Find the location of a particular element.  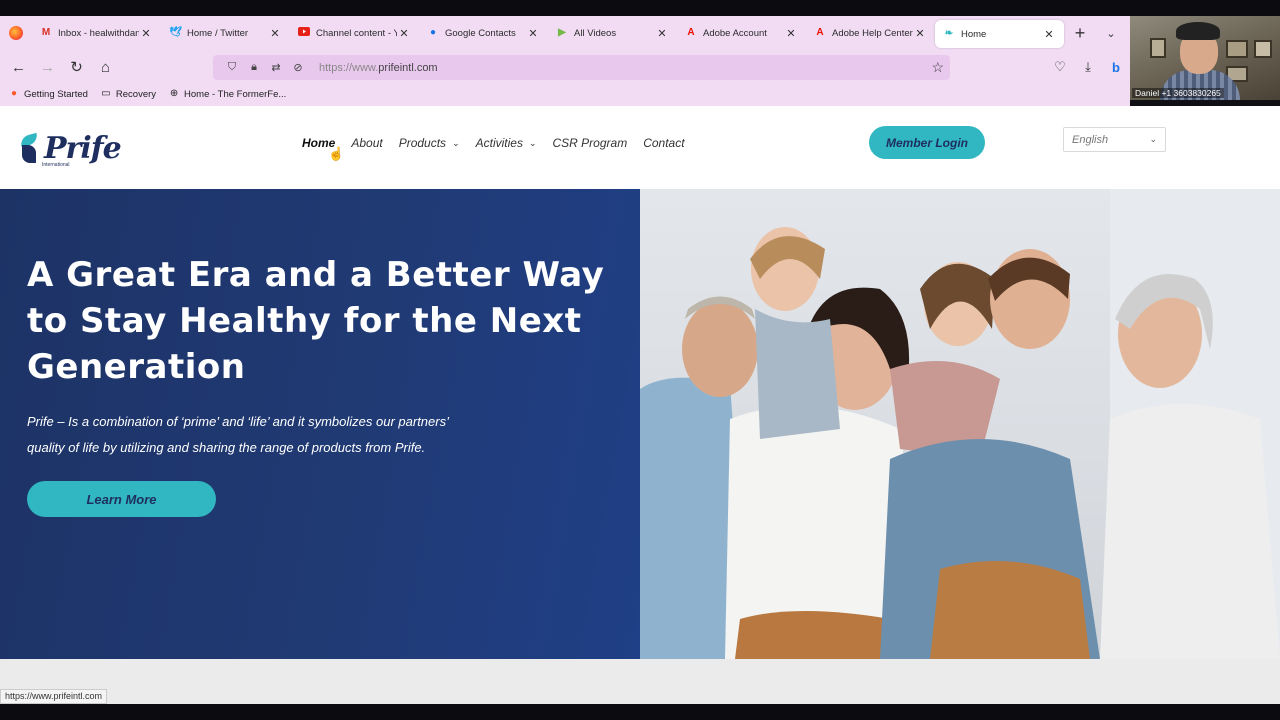

url-text: https://www.prifeintl.com is located at coordinates (378, 68).